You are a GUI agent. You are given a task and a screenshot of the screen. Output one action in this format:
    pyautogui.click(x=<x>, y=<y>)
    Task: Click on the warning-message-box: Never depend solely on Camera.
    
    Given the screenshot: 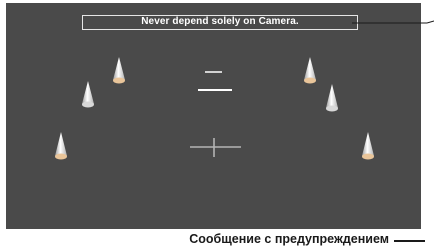 What is the action you would take?
    pyautogui.click(x=220, y=22)
    